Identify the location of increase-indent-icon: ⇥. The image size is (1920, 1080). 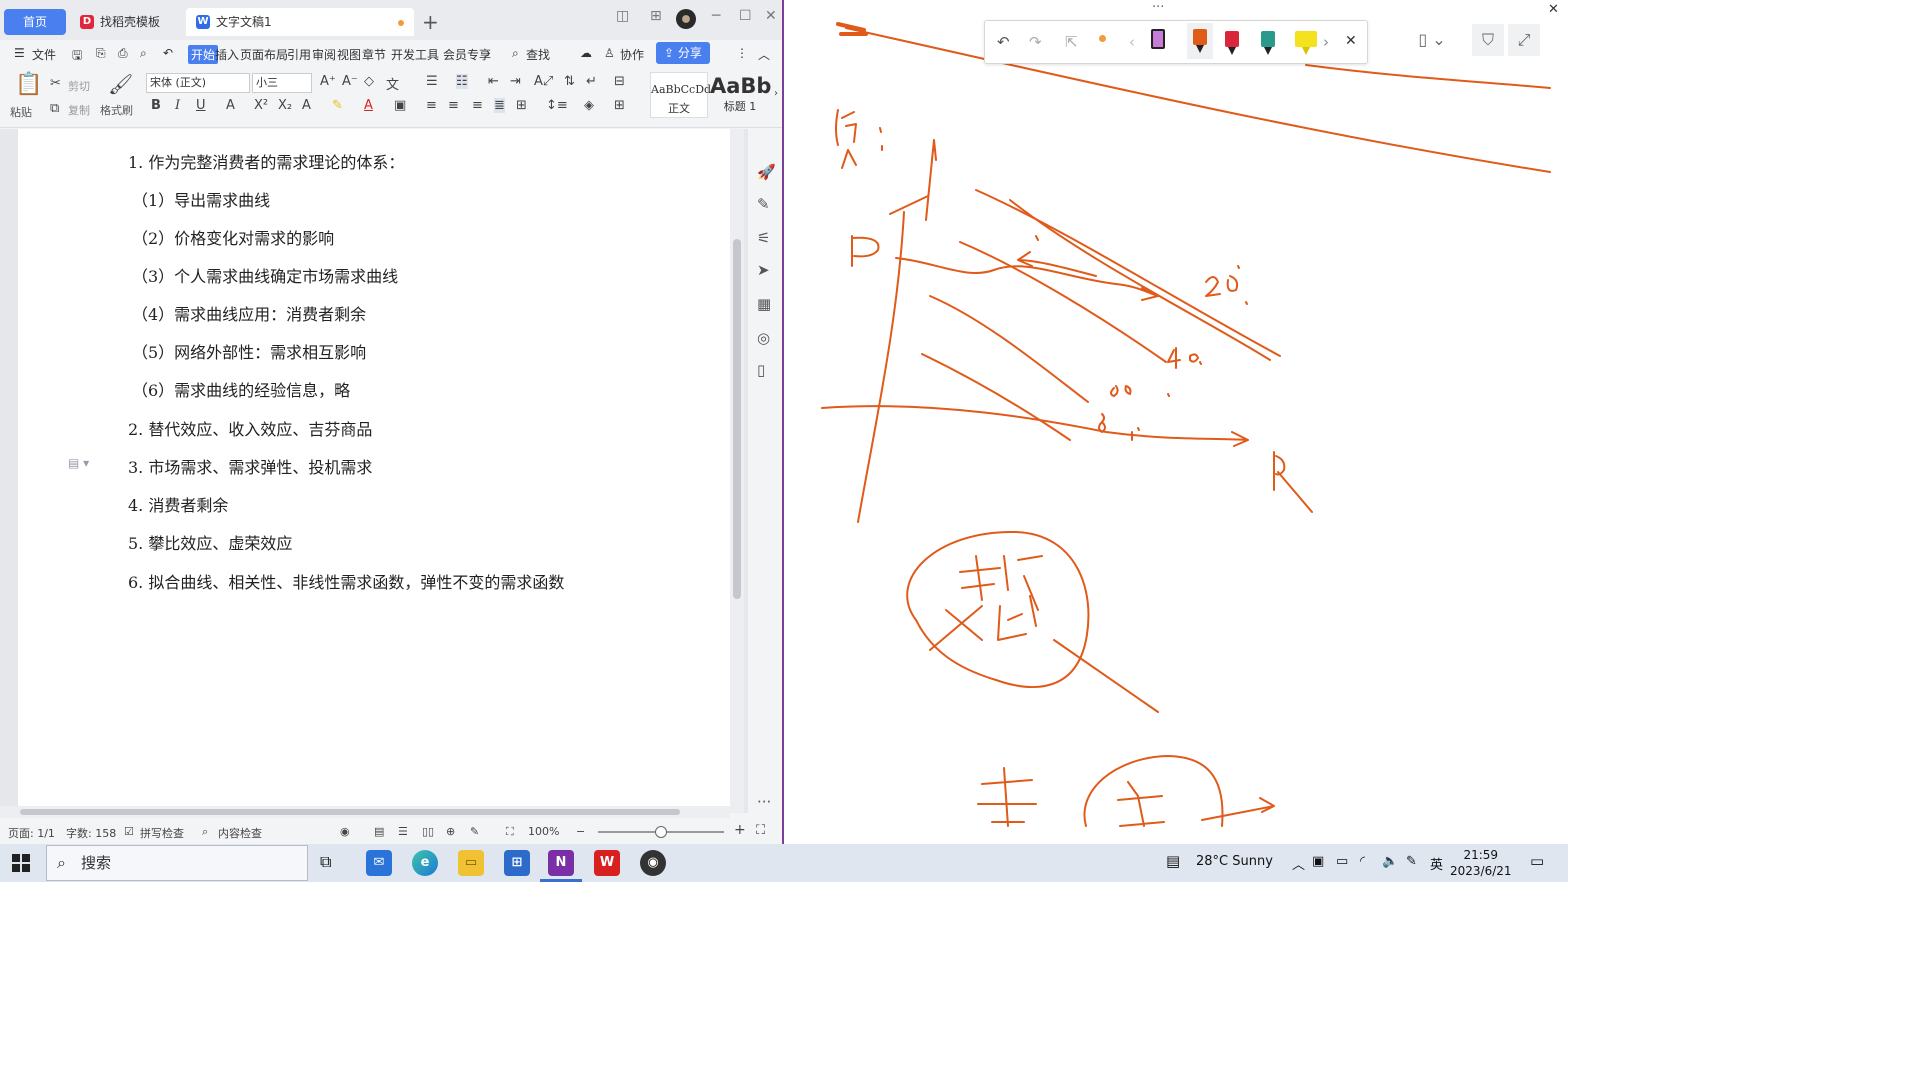
(515, 81).